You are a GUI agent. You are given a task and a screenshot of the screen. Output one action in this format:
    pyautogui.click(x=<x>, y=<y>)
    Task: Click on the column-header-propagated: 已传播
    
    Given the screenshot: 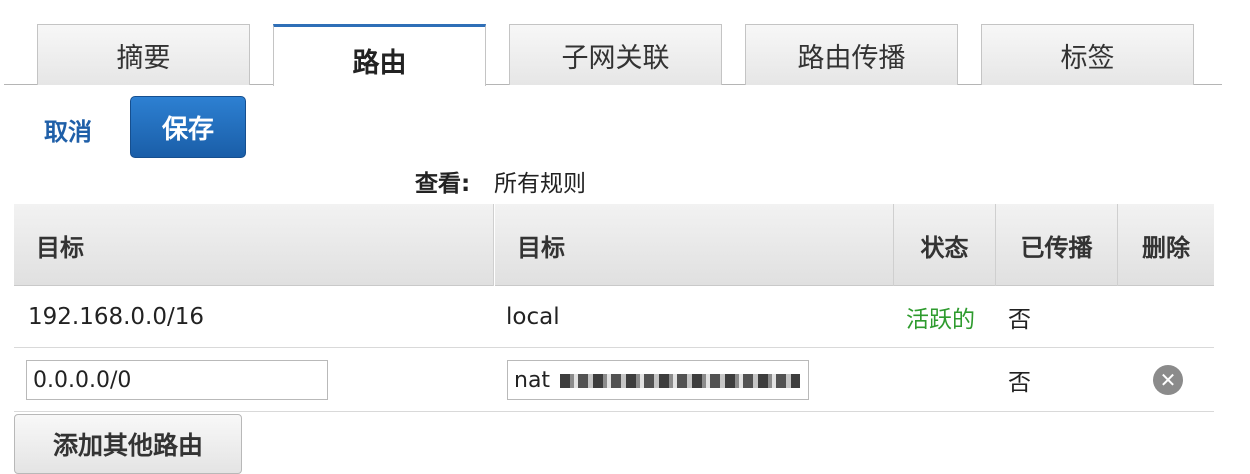 What is the action you would take?
    pyautogui.click(x=1057, y=245)
    